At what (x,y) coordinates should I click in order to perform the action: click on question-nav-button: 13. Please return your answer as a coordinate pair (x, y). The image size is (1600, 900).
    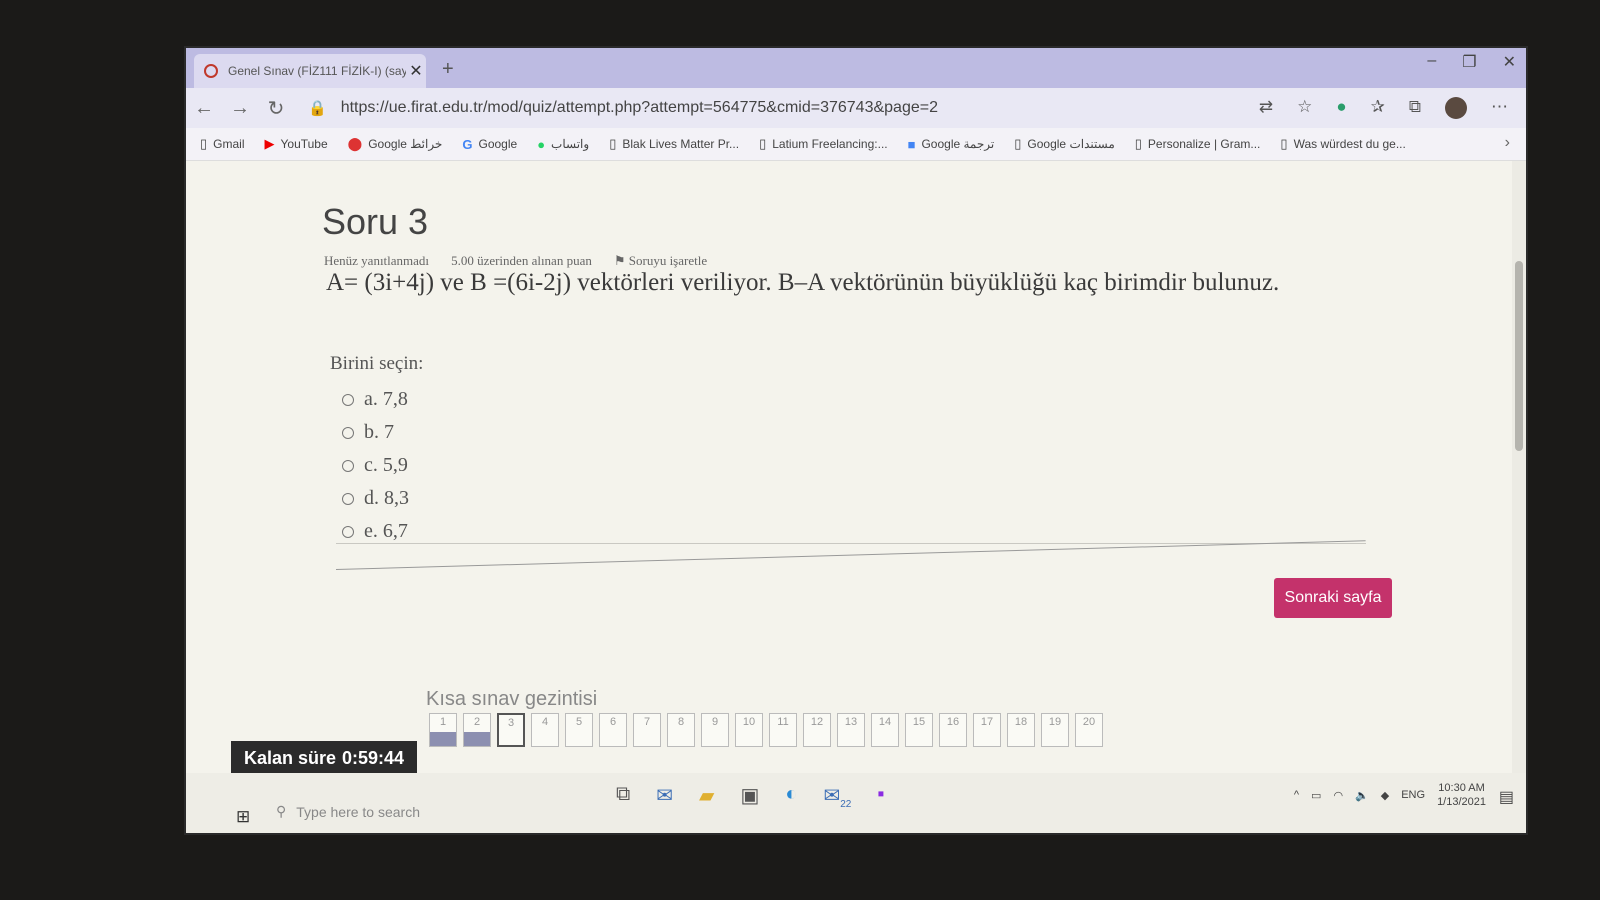
    Looking at the image, I should click on (851, 730).